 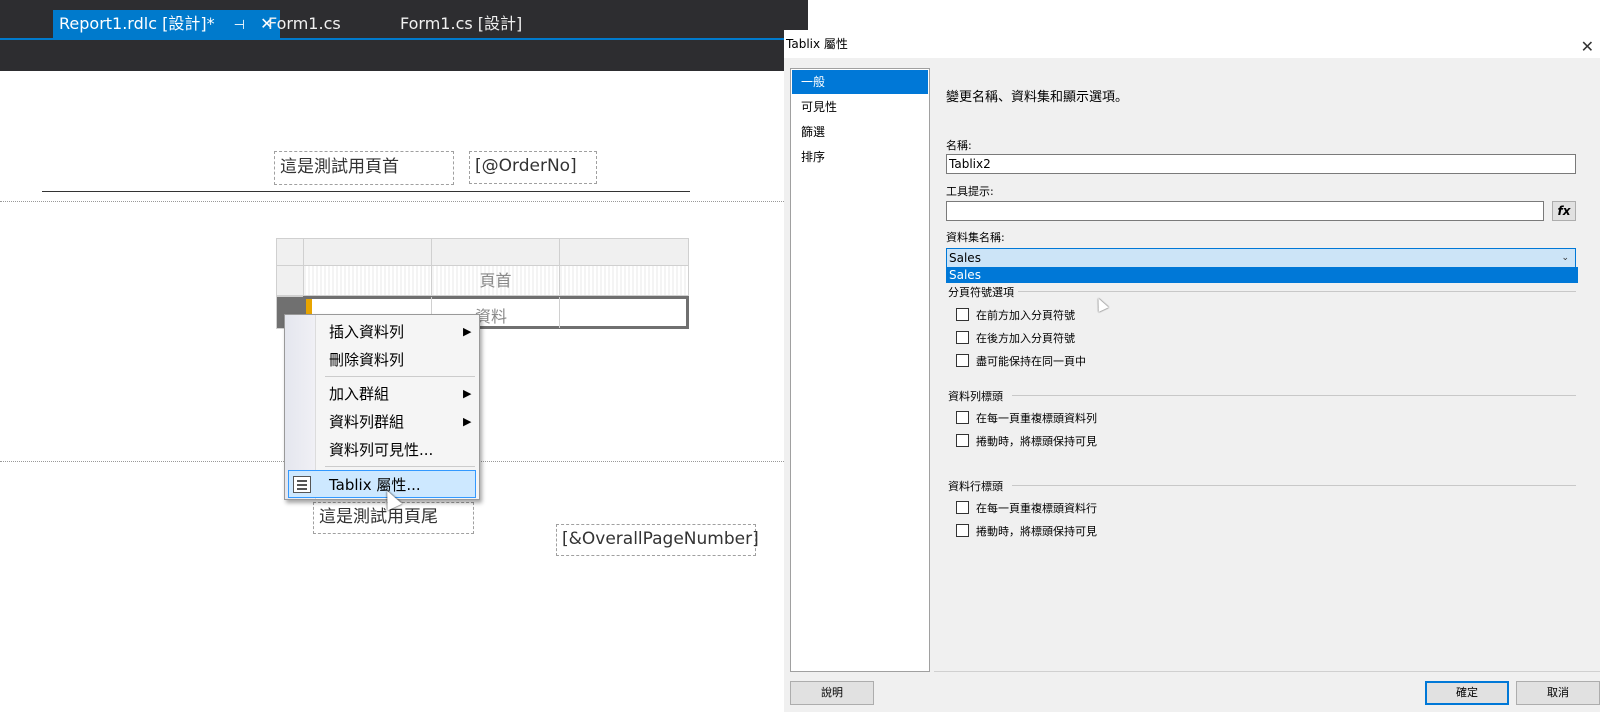 What do you see at coordinates (975, 237) in the screenshot?
I see `dataset-label: 資料集名稱:` at bounding box center [975, 237].